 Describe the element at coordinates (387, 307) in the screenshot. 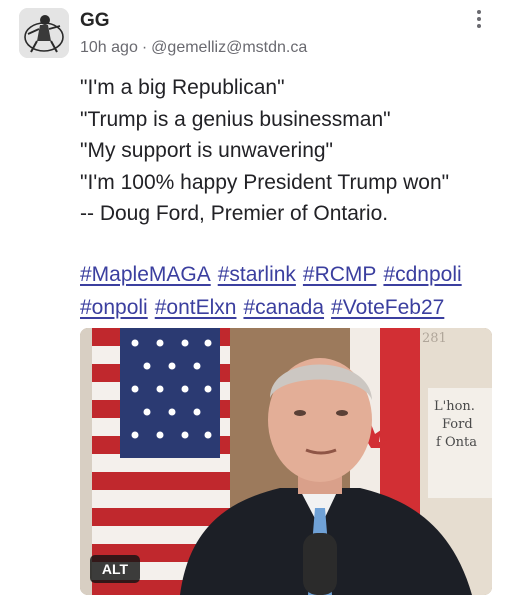

I see `hashtag-link: #VoteFeb27` at that location.